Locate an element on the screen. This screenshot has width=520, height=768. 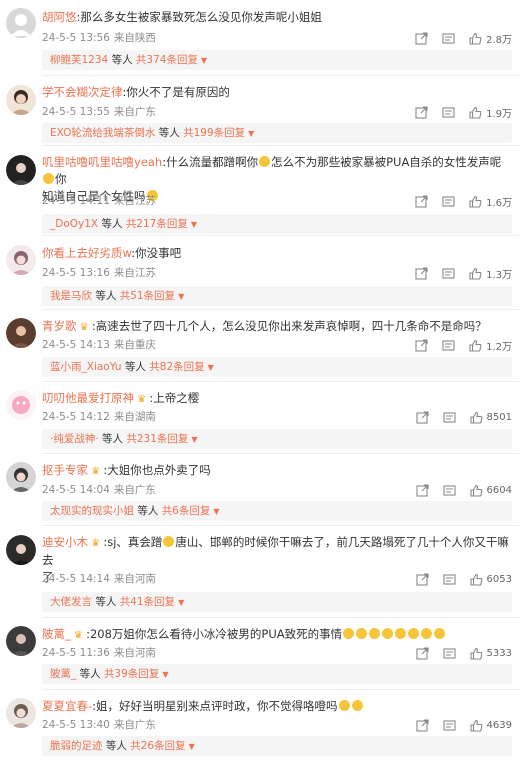
reply-preview: 大佬发言 等人 共41条回复 ▼ is located at coordinates (277, 602).